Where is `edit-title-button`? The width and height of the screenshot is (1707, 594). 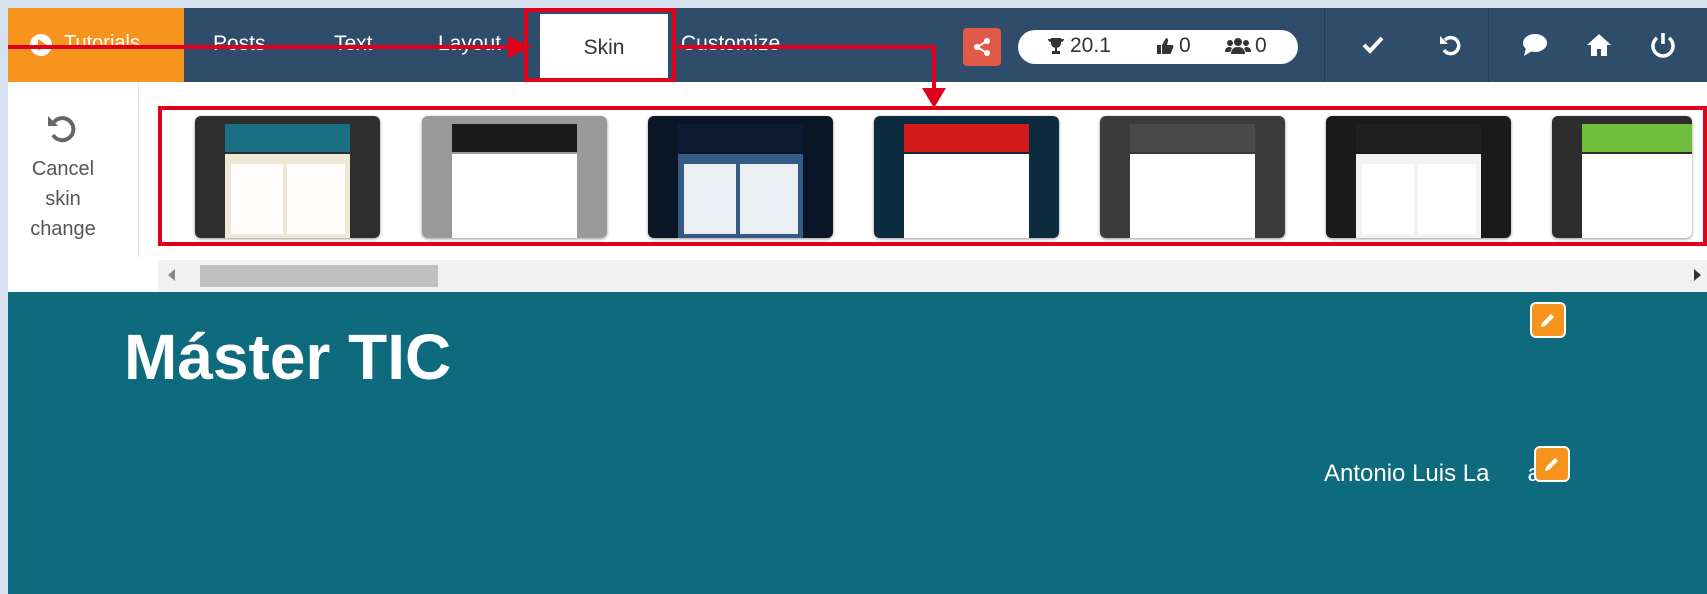 edit-title-button is located at coordinates (1548, 320).